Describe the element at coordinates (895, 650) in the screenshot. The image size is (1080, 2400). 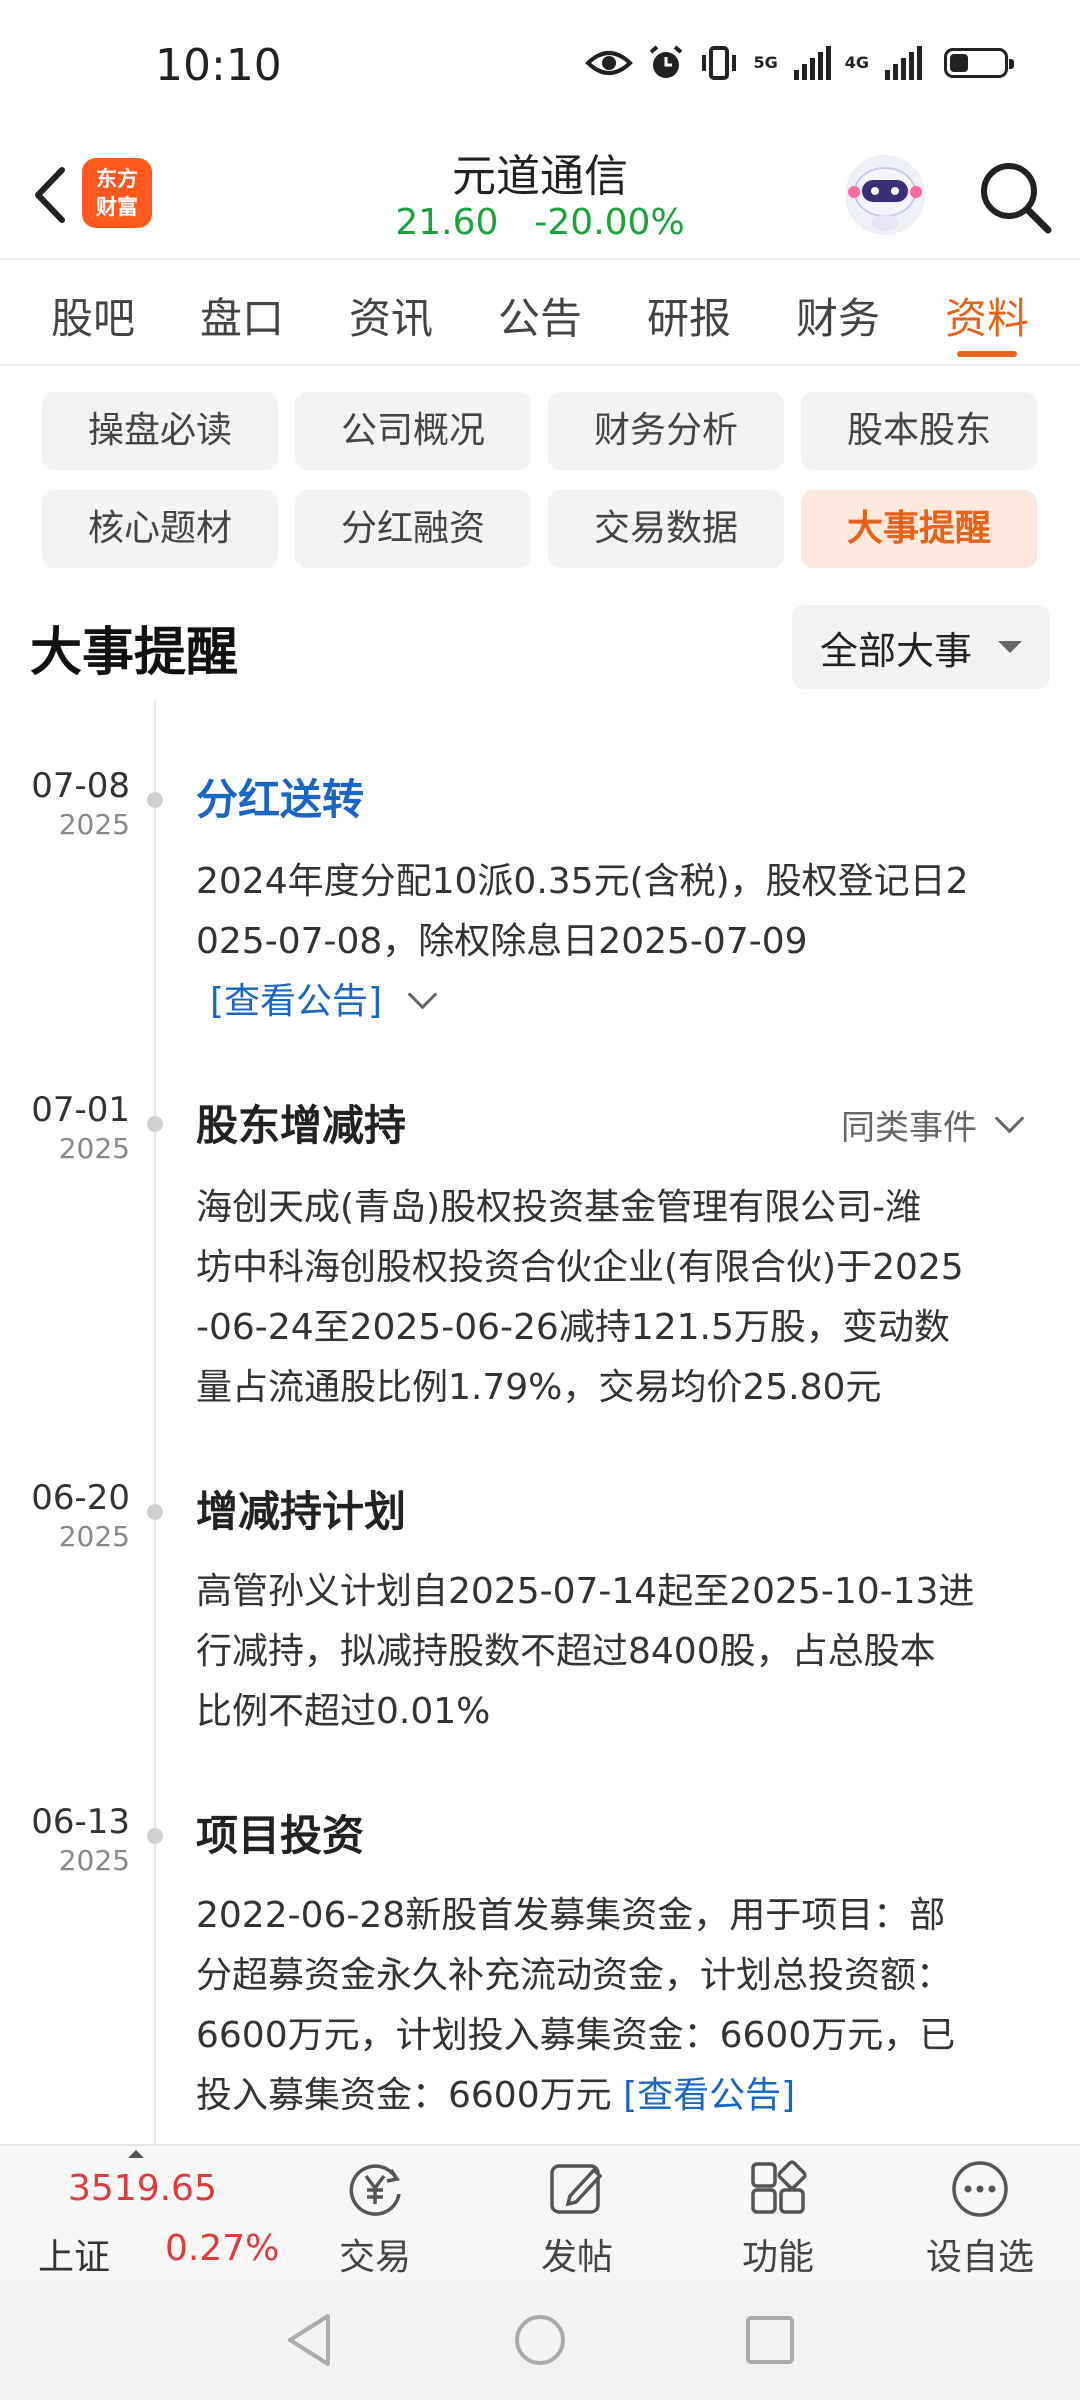
I see `filter-label: 全部大事` at that location.